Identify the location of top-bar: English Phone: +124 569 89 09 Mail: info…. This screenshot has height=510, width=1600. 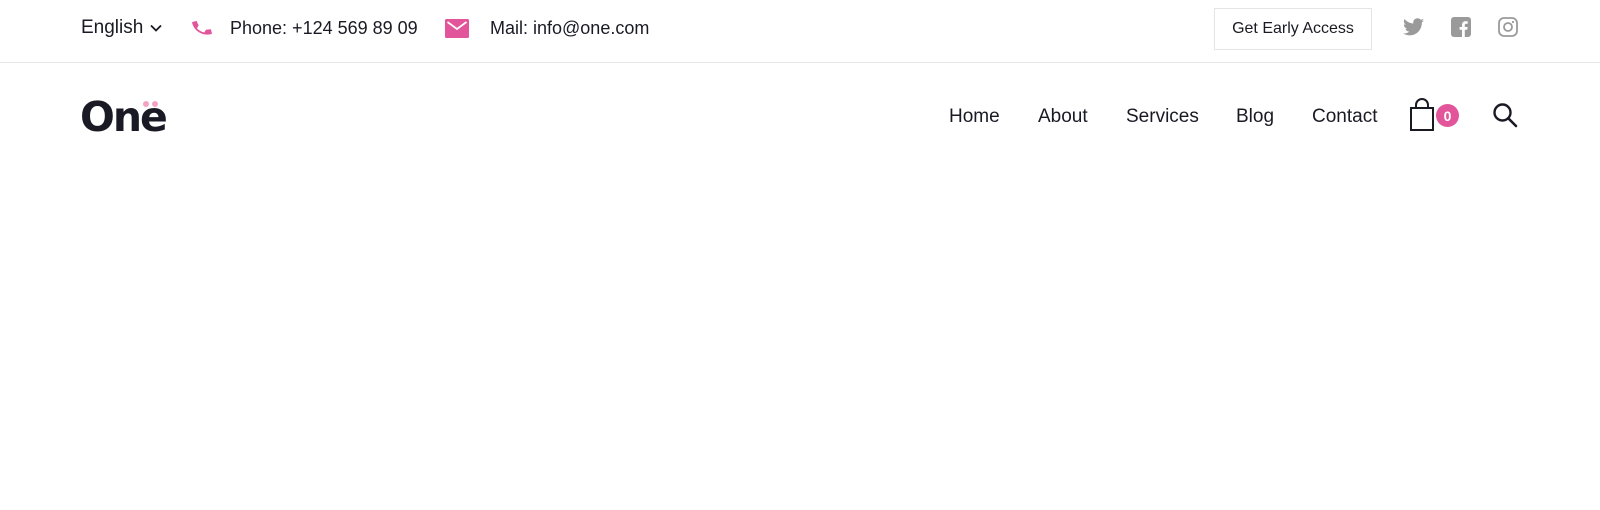
(800, 31).